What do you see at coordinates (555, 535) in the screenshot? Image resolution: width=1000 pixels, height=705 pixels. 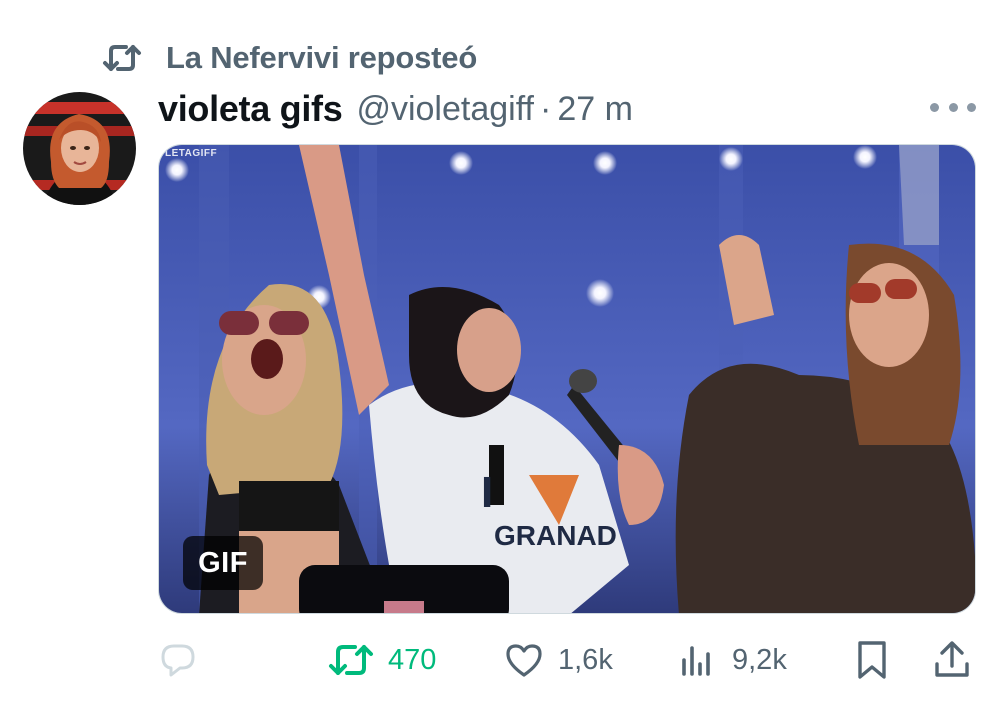 I see `shirt-text: GRANAD` at bounding box center [555, 535].